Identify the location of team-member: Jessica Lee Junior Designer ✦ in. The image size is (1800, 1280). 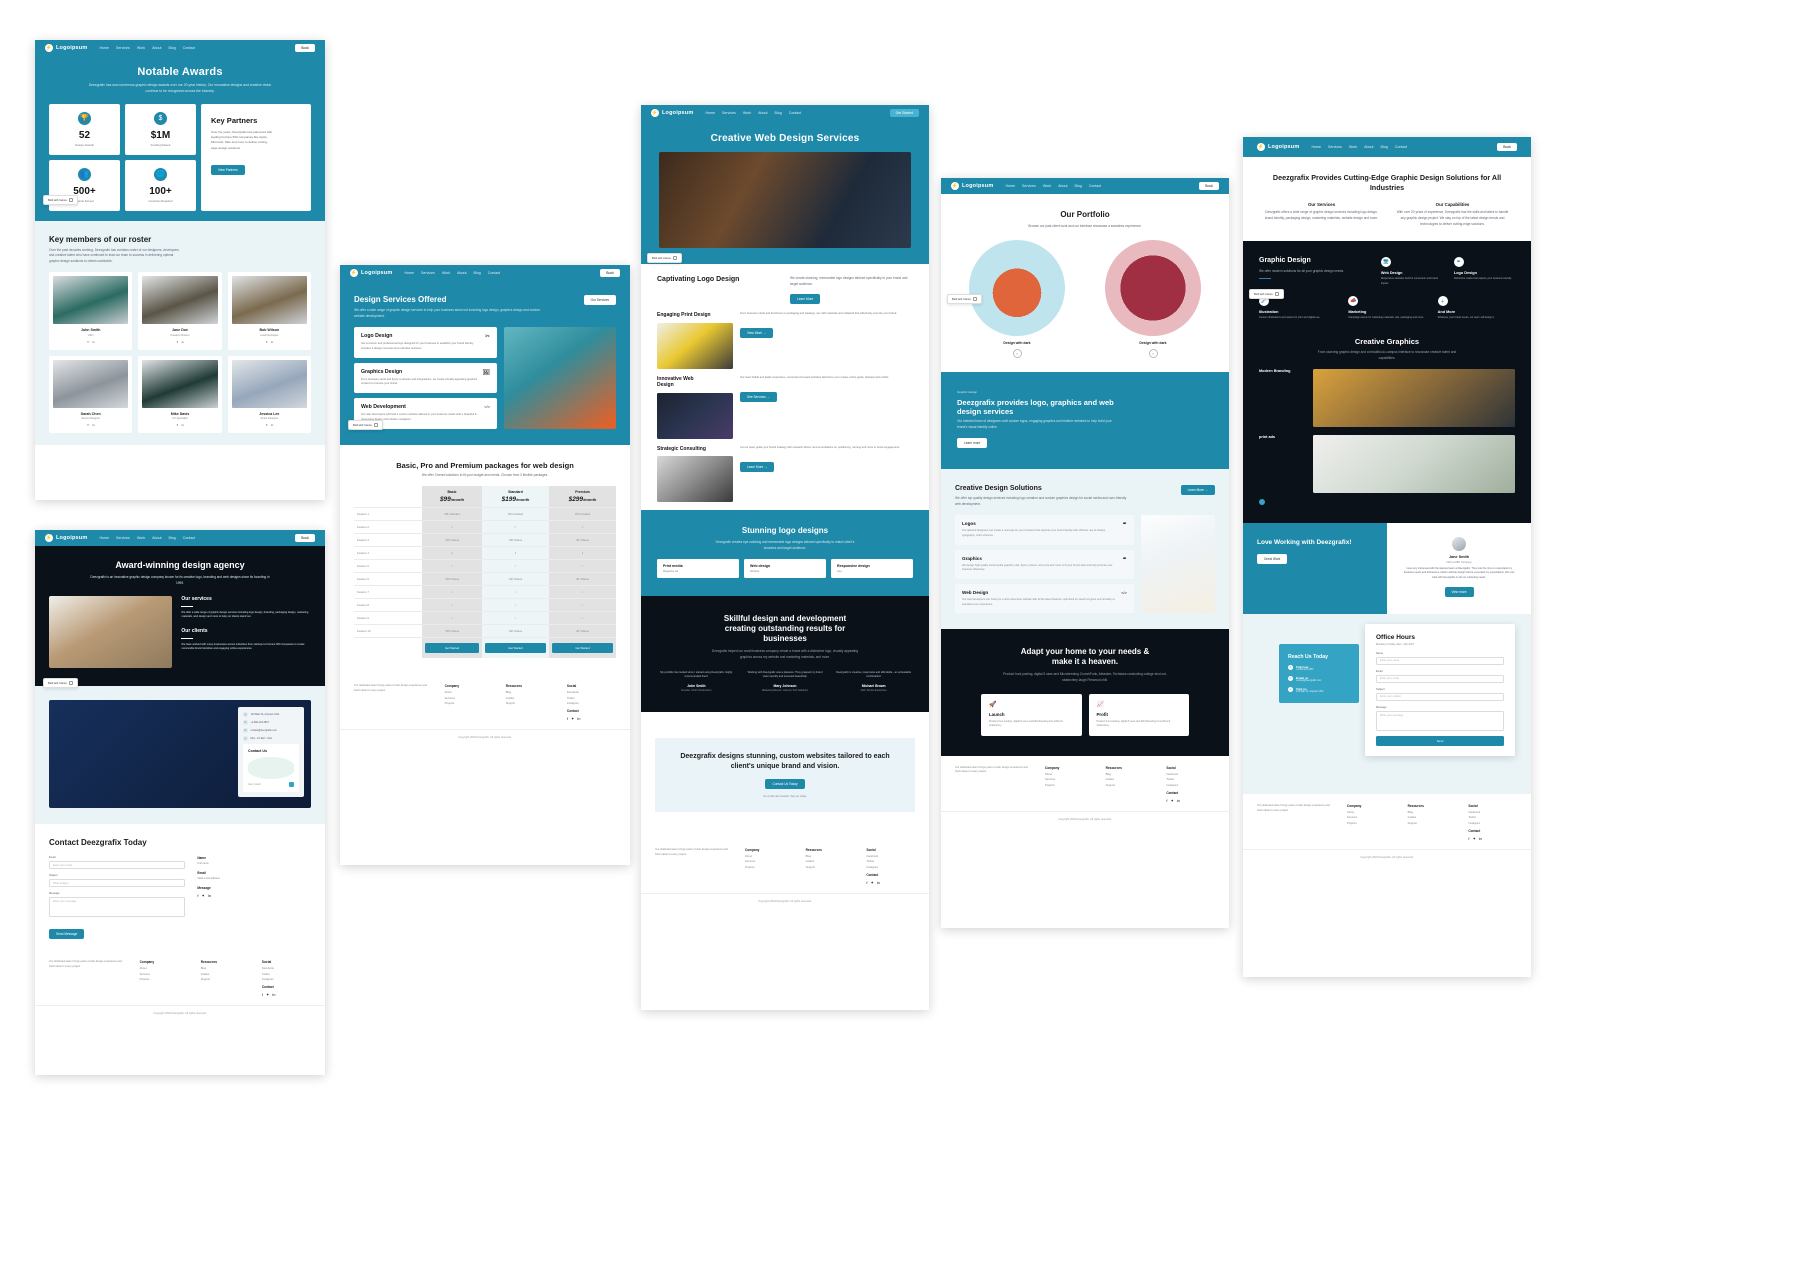
(269, 394).